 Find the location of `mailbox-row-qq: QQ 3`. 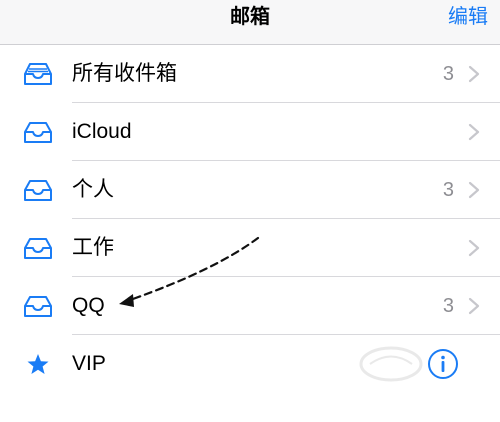

mailbox-row-qq: QQ 3 is located at coordinates (250, 306).